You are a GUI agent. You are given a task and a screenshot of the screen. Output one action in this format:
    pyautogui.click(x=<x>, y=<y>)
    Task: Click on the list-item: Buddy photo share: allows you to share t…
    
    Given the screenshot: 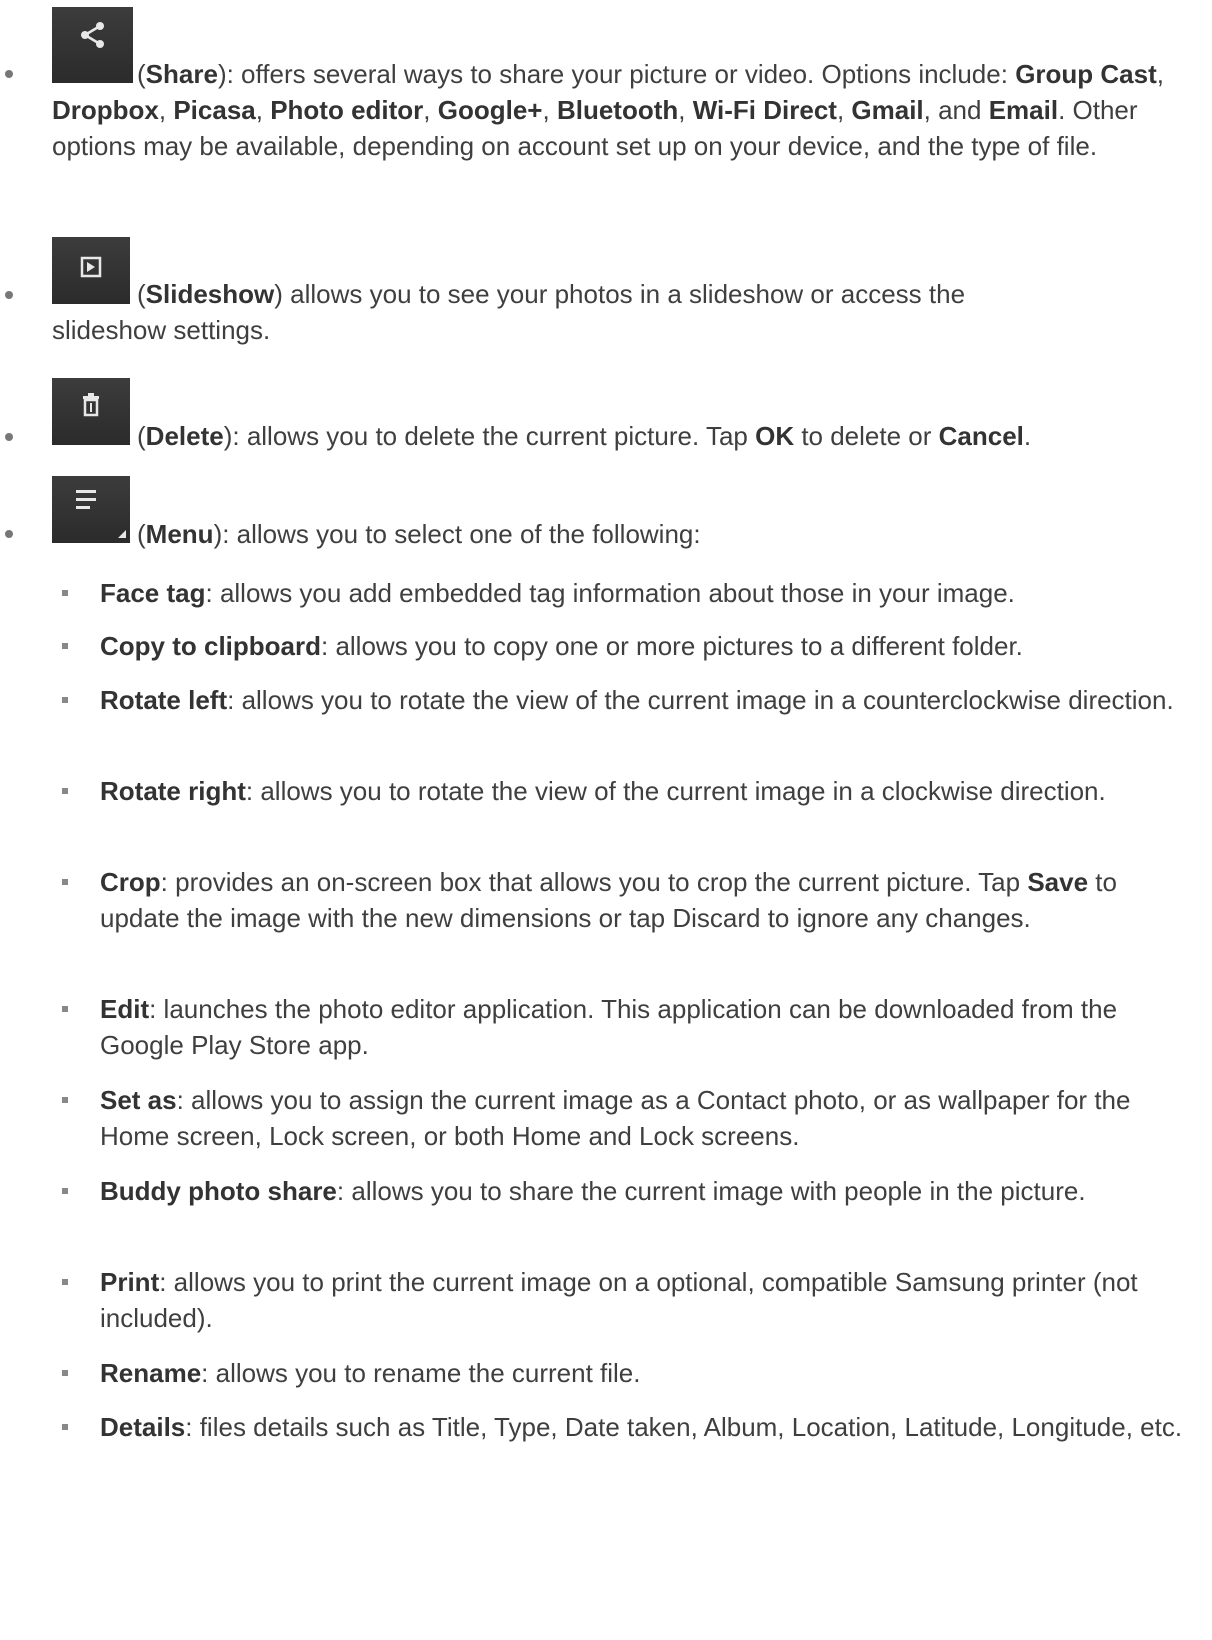 What is the action you would take?
    pyautogui.click(x=593, y=1191)
    